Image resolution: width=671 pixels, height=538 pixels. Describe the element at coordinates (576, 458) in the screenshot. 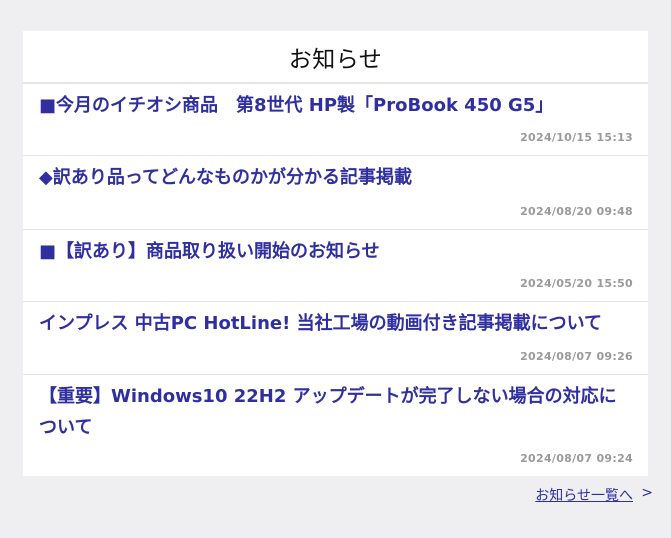

I see `news-item-date: 2024/08/07 09:24` at that location.